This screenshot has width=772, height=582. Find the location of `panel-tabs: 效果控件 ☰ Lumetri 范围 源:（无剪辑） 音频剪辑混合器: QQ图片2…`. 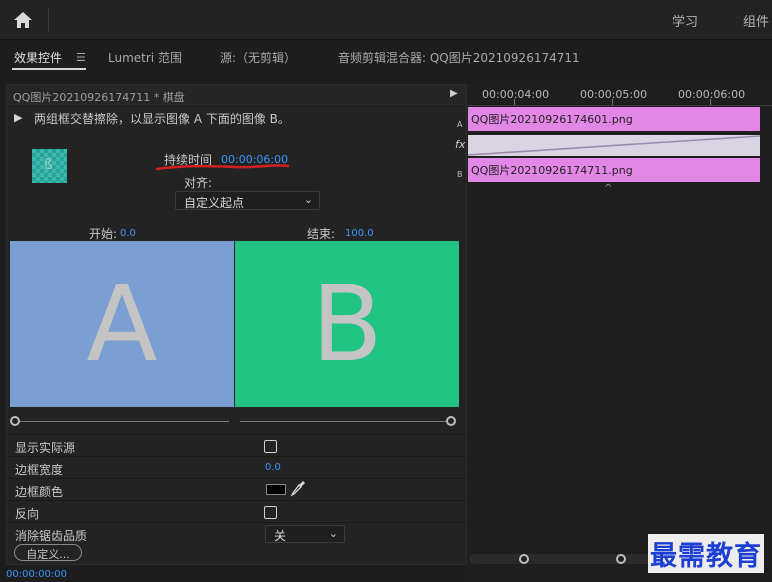

panel-tabs: 效果控件 ☰ Lumetri 范围 源:（无剪辑） 音频剪辑混合器: QQ图片2… is located at coordinates (386, 57).